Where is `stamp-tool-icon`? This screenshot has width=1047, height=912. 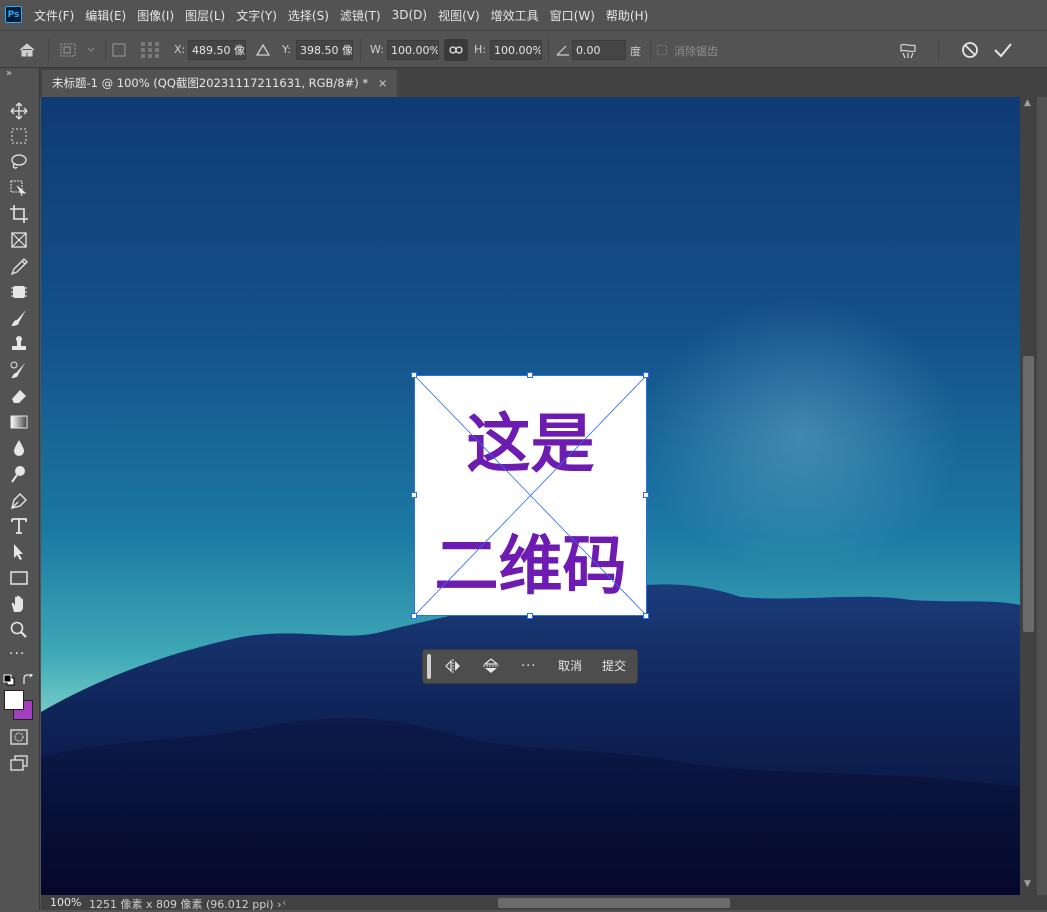
stamp-tool-icon is located at coordinates (19, 344).